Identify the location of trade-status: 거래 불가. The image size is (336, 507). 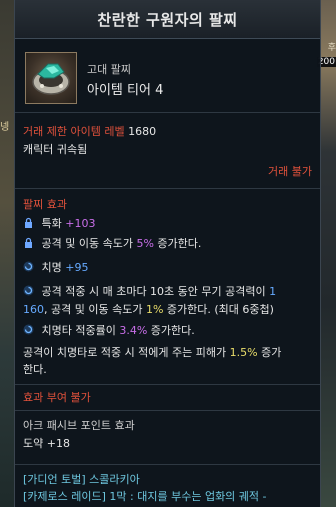
(290, 171).